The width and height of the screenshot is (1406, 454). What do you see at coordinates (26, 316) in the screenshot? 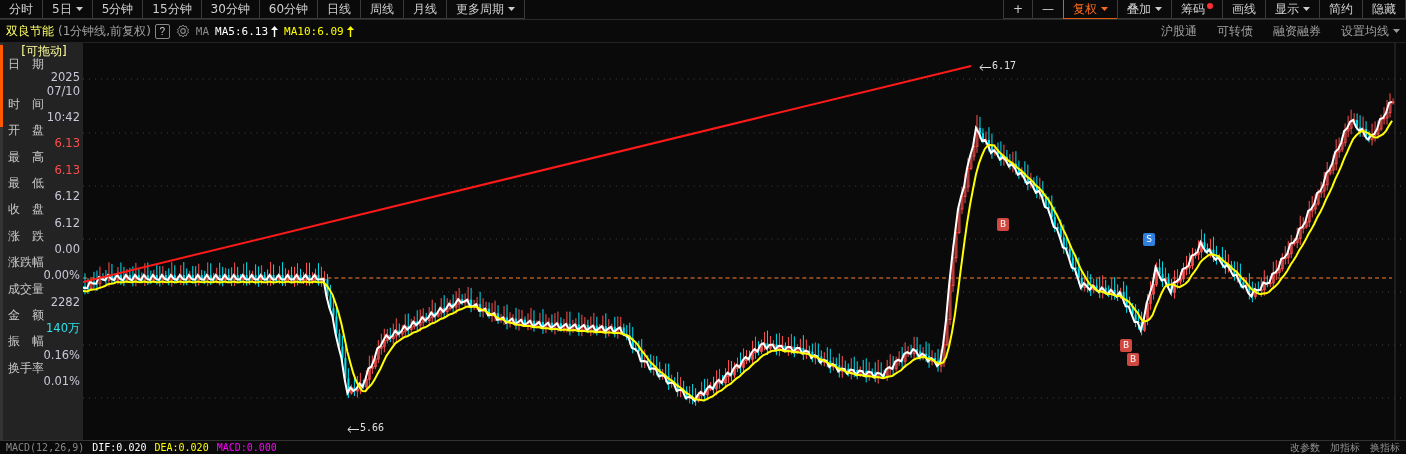
I see `info-label: 金 额` at bounding box center [26, 316].